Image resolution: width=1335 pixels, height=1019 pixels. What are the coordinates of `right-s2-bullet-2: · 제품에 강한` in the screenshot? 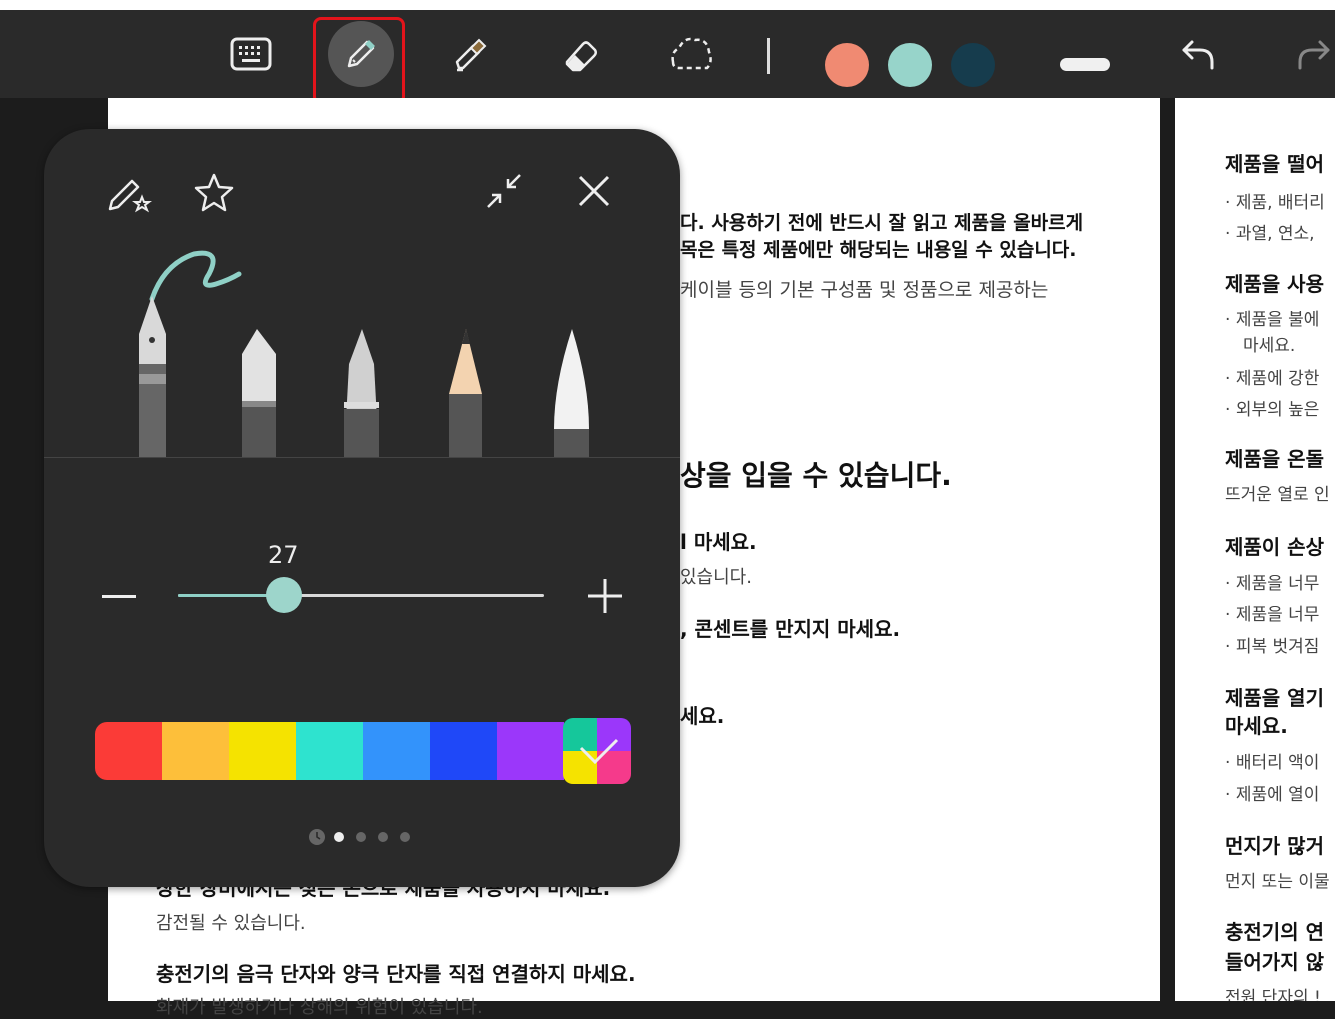 It's located at (1272, 379).